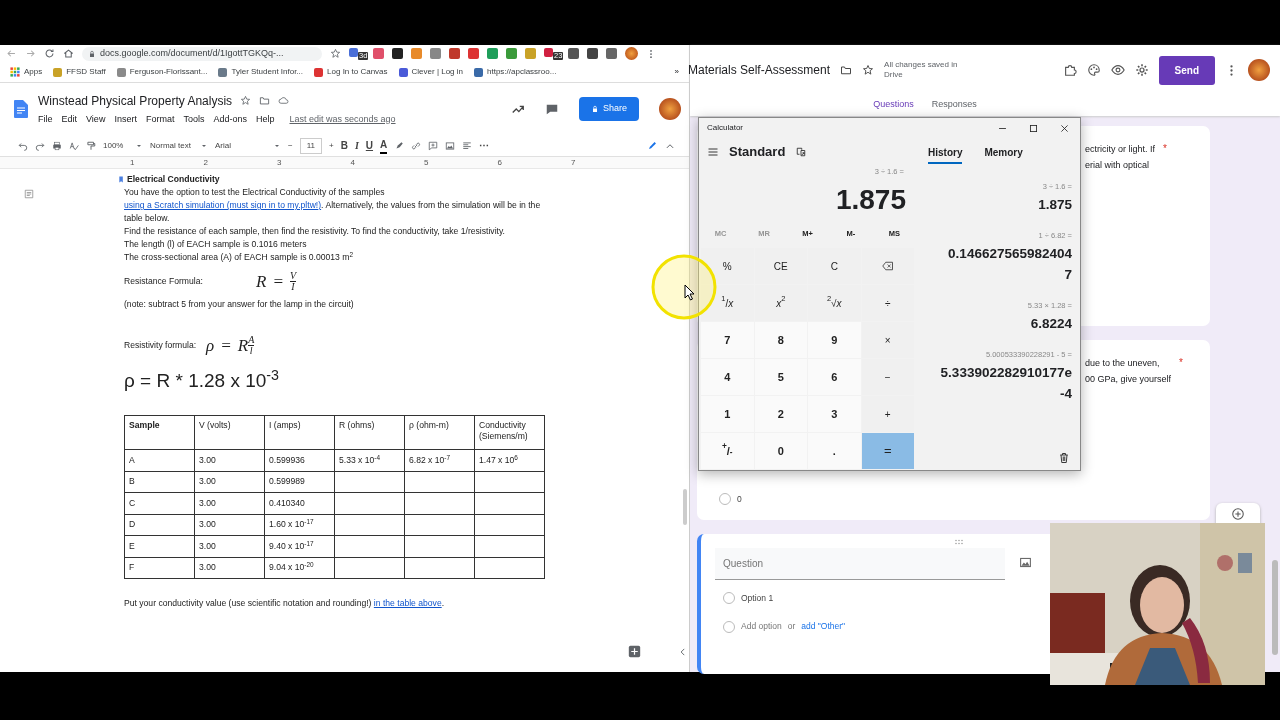 The width and height of the screenshot is (1280, 720). What do you see at coordinates (135, 100) in the screenshot?
I see `document-title: Winstead Physical Property Analysis` at bounding box center [135, 100].